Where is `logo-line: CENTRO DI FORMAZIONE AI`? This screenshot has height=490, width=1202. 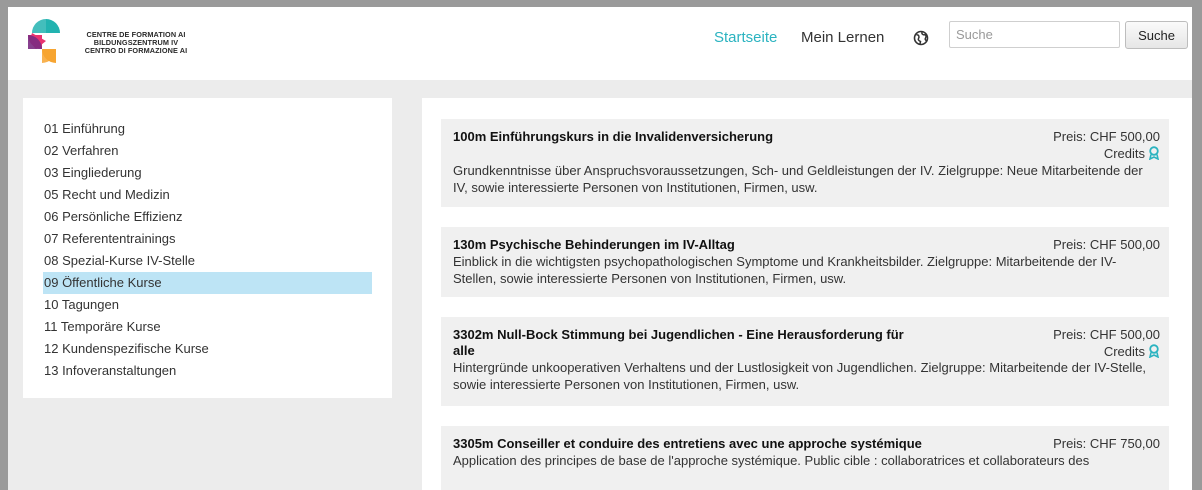
logo-line: CENTRO DI FORMAZIONE AI is located at coordinates (136, 50).